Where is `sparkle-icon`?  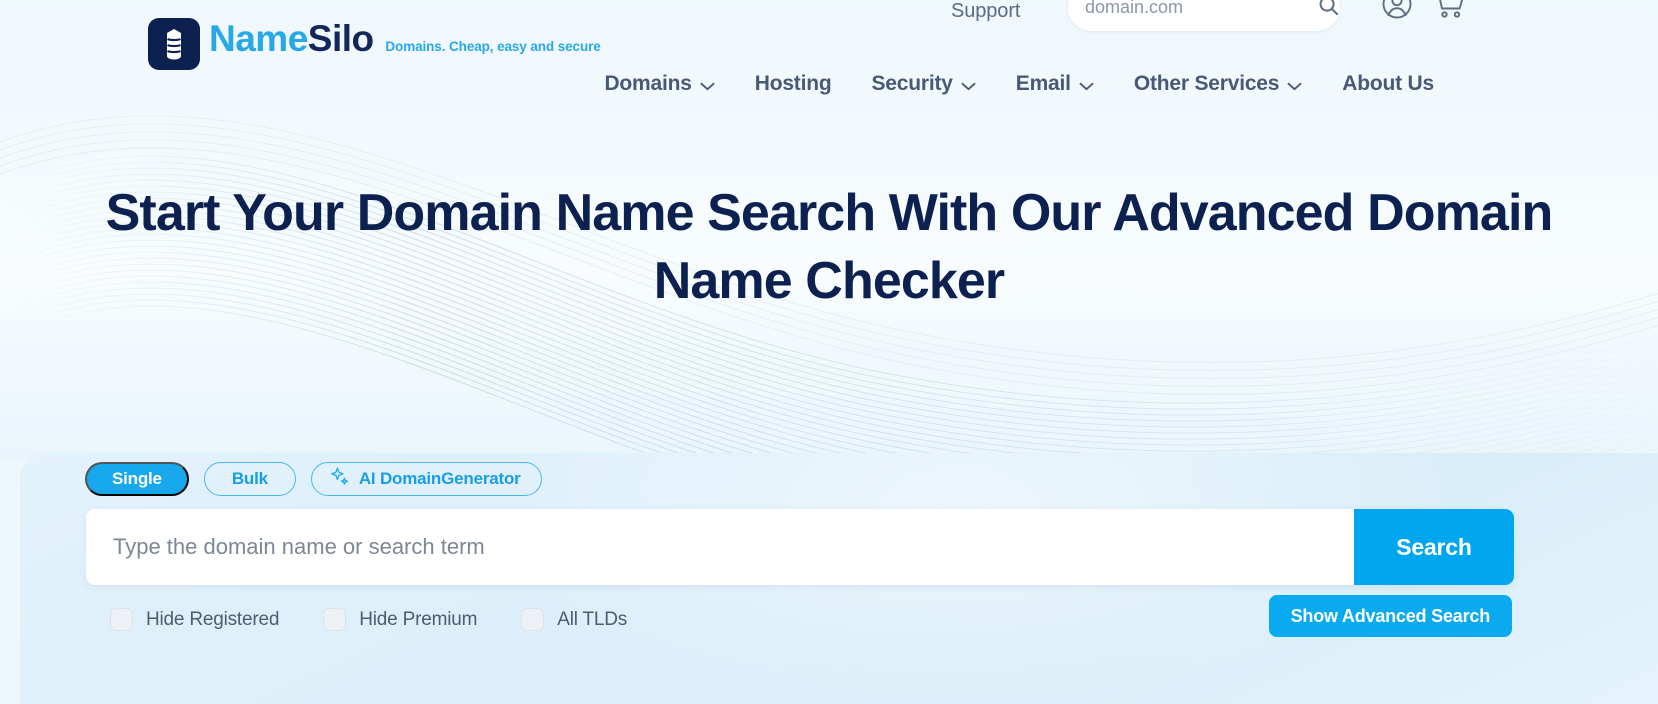 sparkle-icon is located at coordinates (340, 479).